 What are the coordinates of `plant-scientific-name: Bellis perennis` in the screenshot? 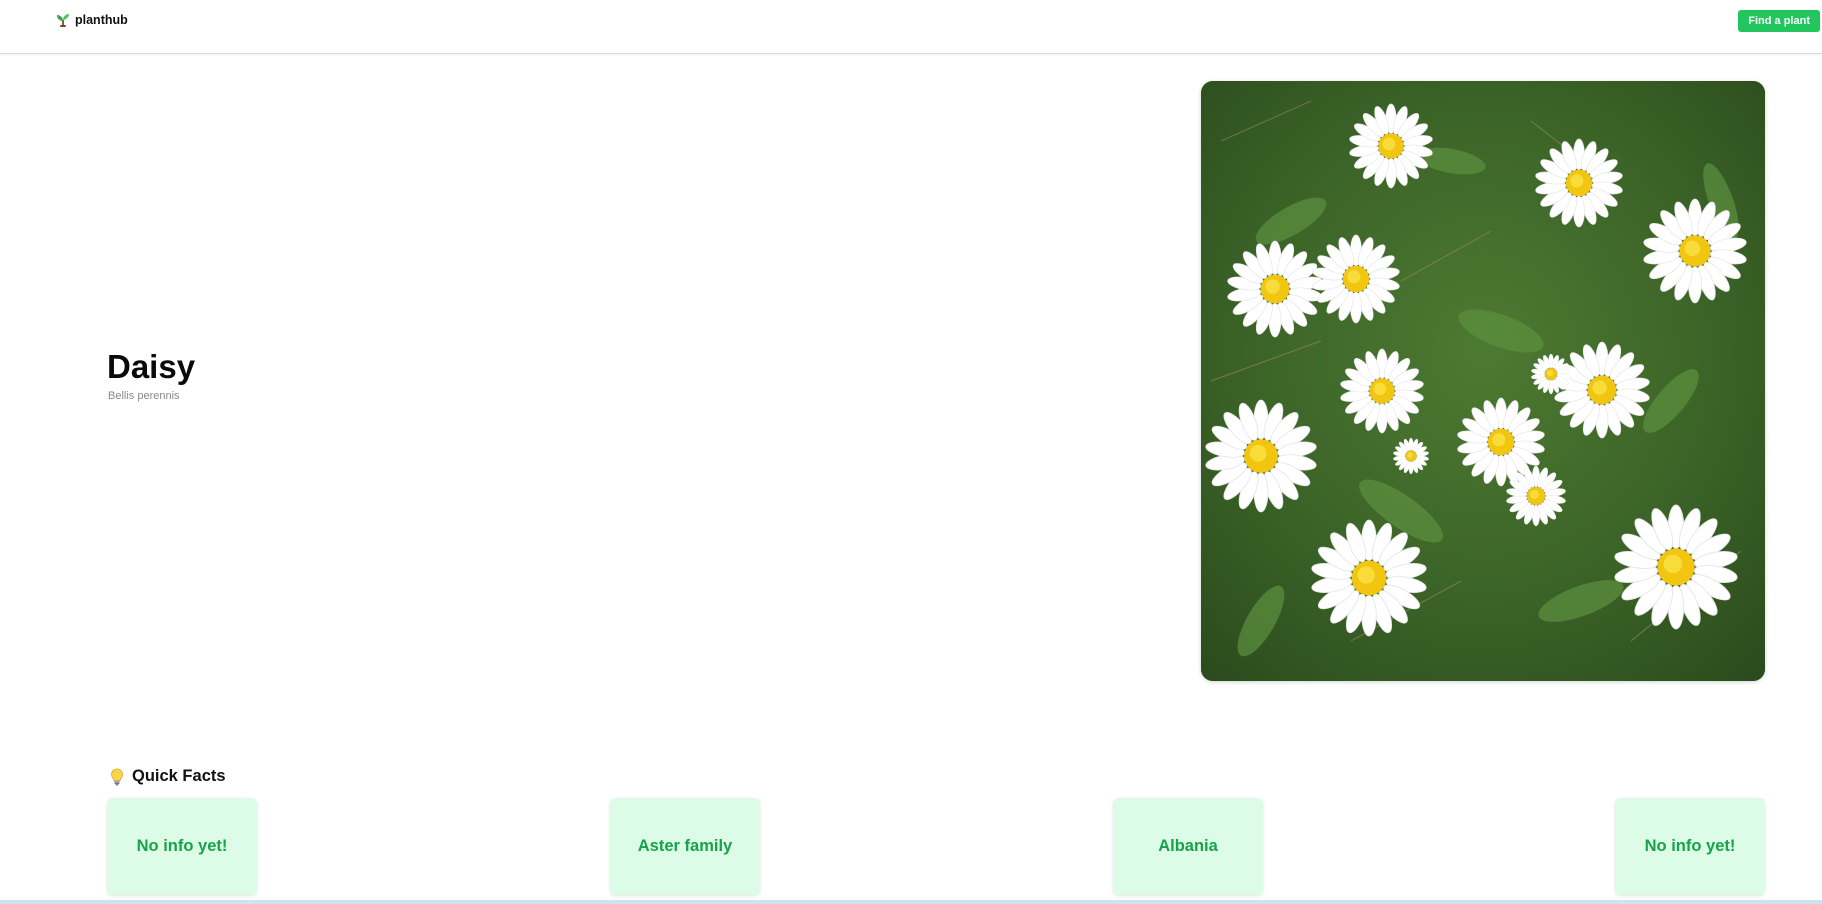 It's located at (144, 396).